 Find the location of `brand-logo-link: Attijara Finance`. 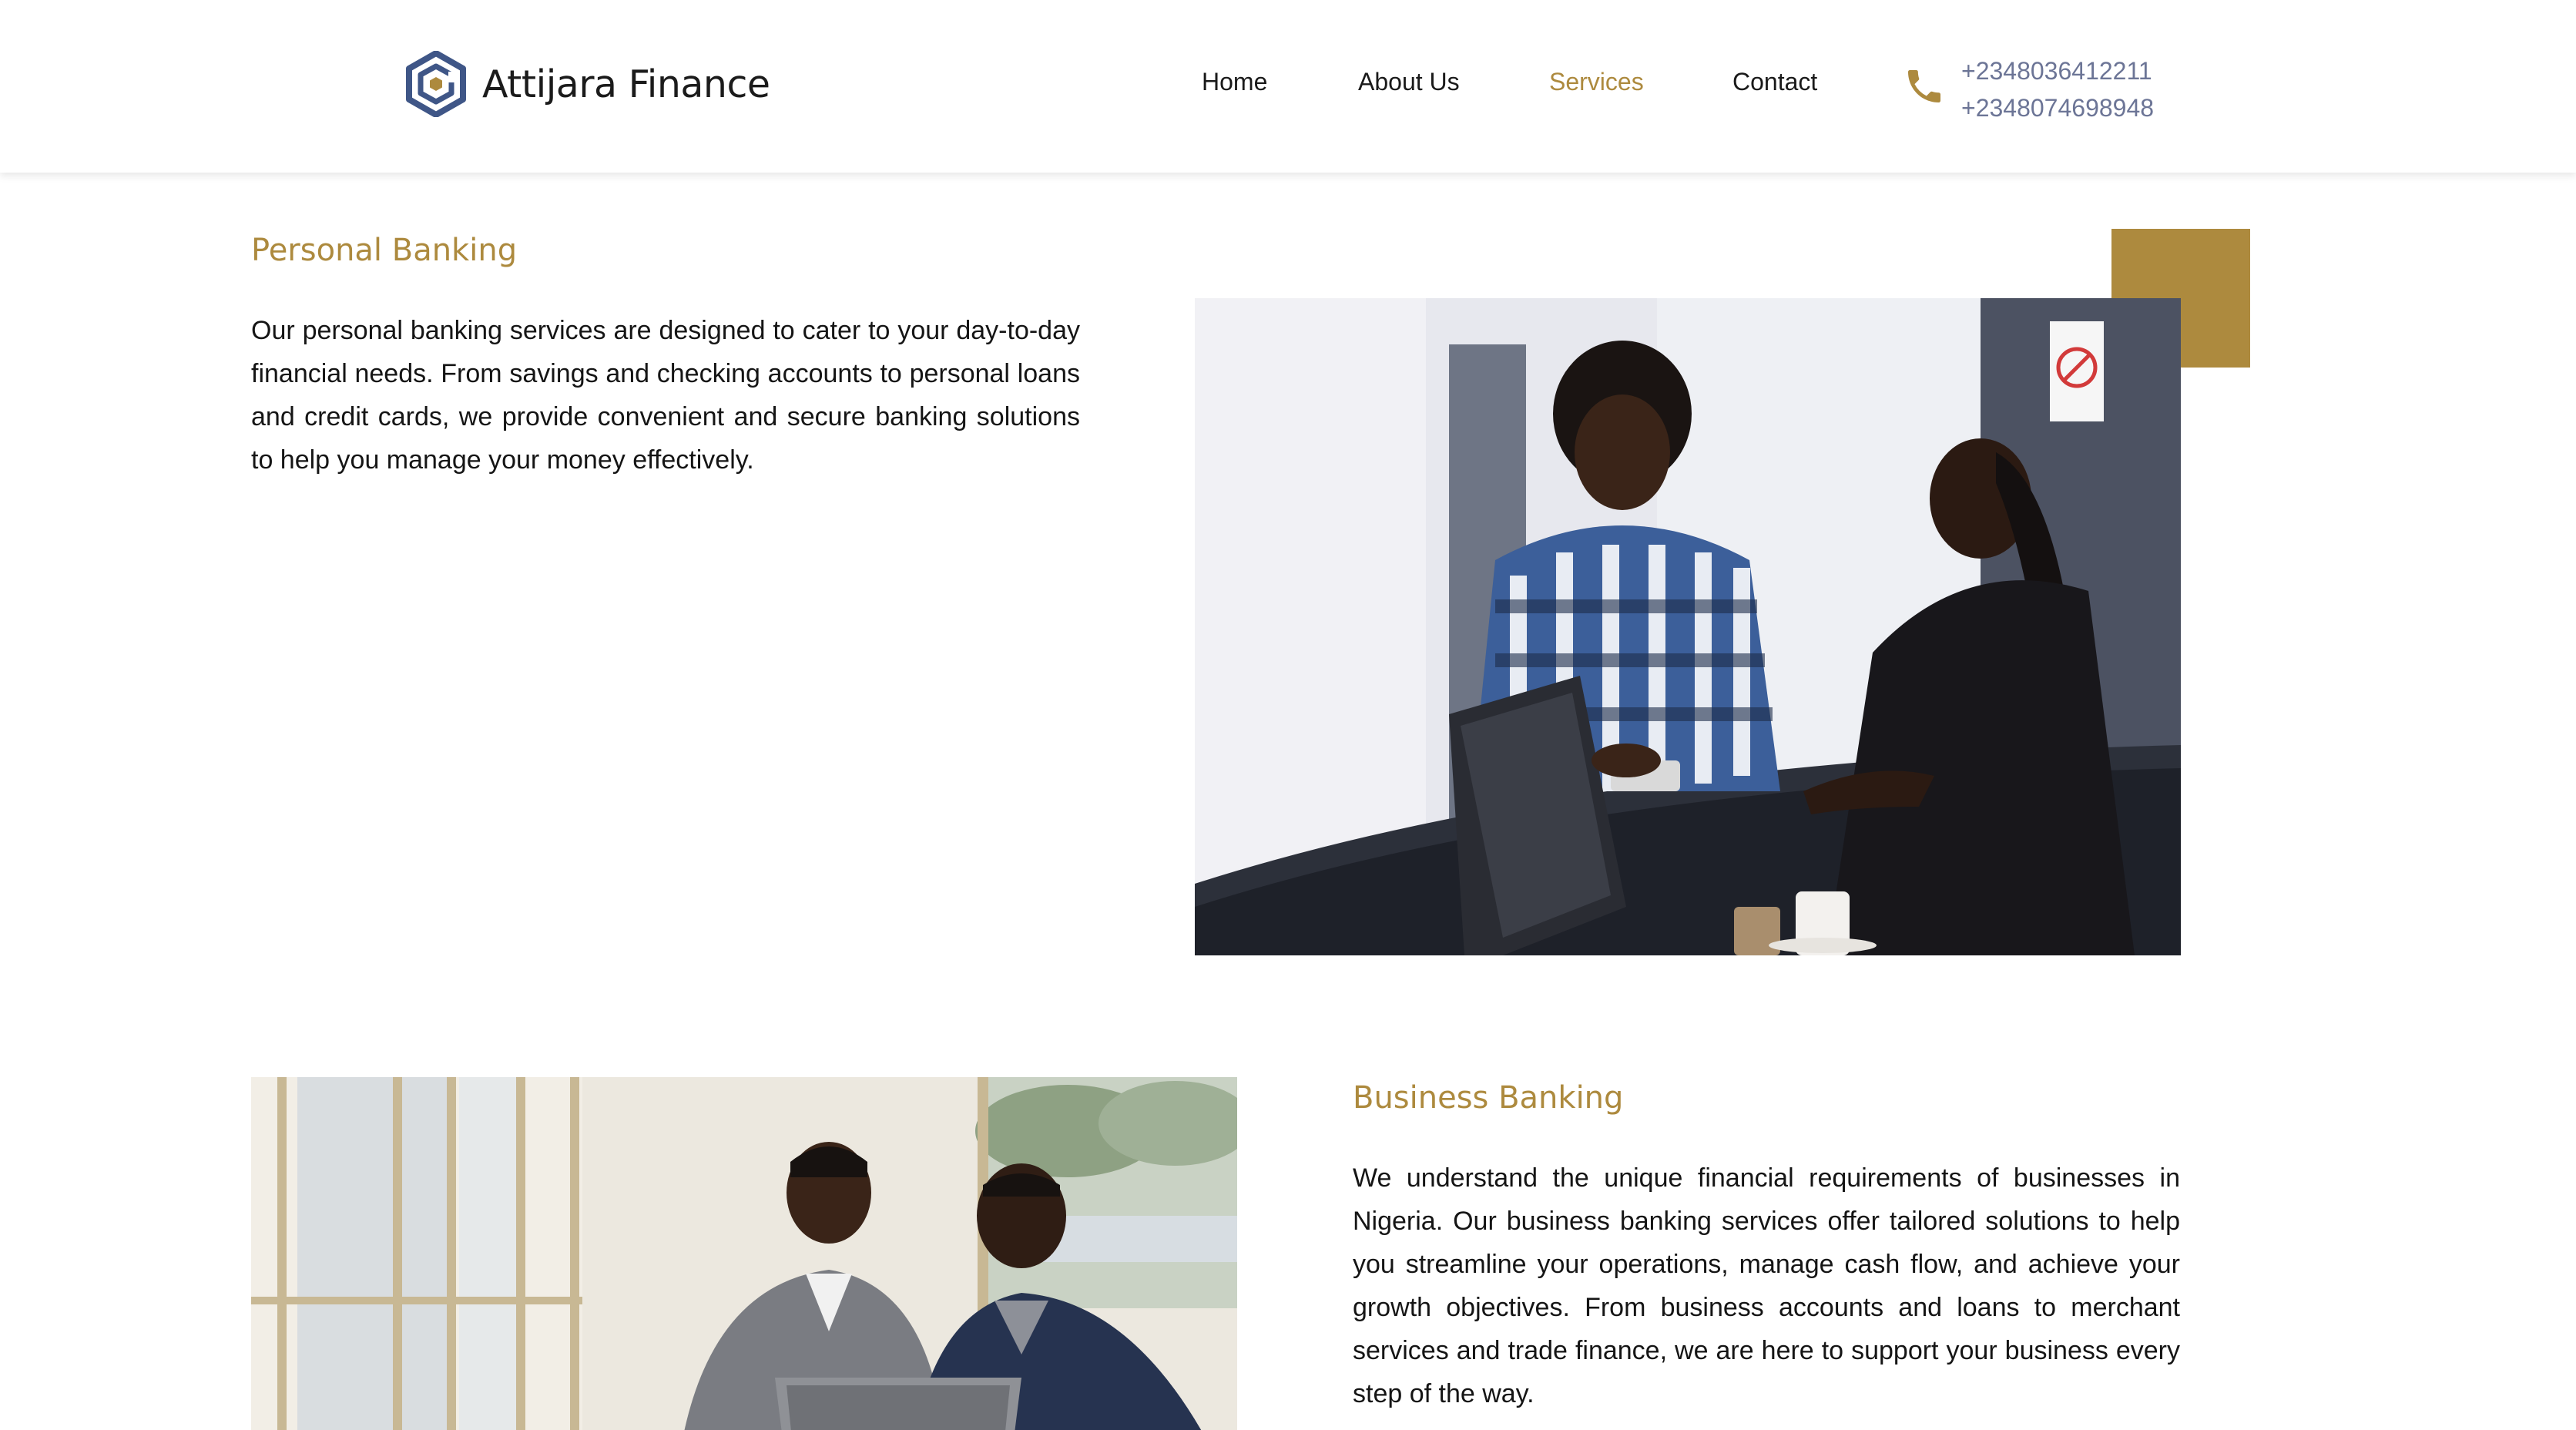

brand-logo-link: Attijara Finance is located at coordinates (587, 84).